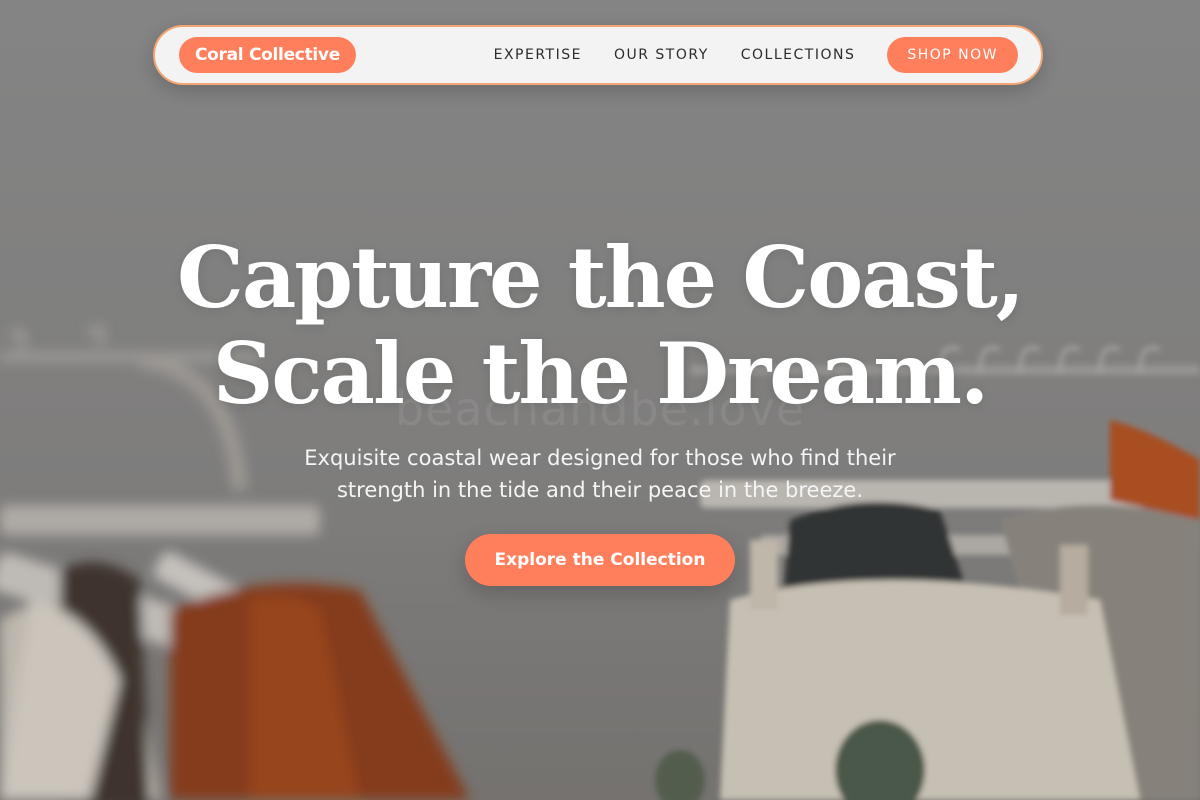  What do you see at coordinates (538, 55) in the screenshot?
I see `nav-link-expertise: EXPERTISE` at bounding box center [538, 55].